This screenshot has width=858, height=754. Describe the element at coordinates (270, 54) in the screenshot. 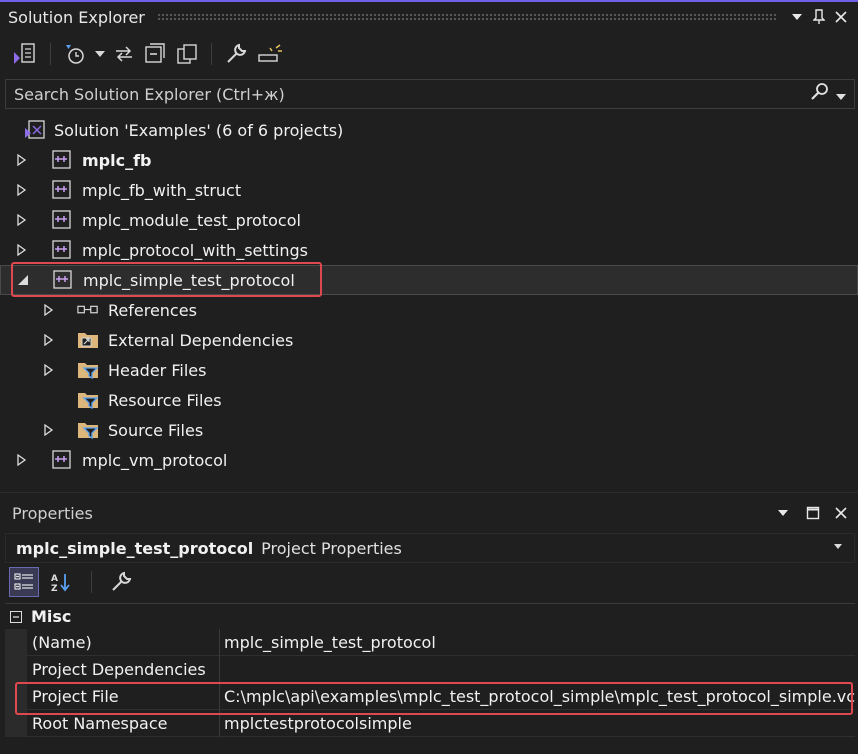

I see `preview-selected-icon` at that location.